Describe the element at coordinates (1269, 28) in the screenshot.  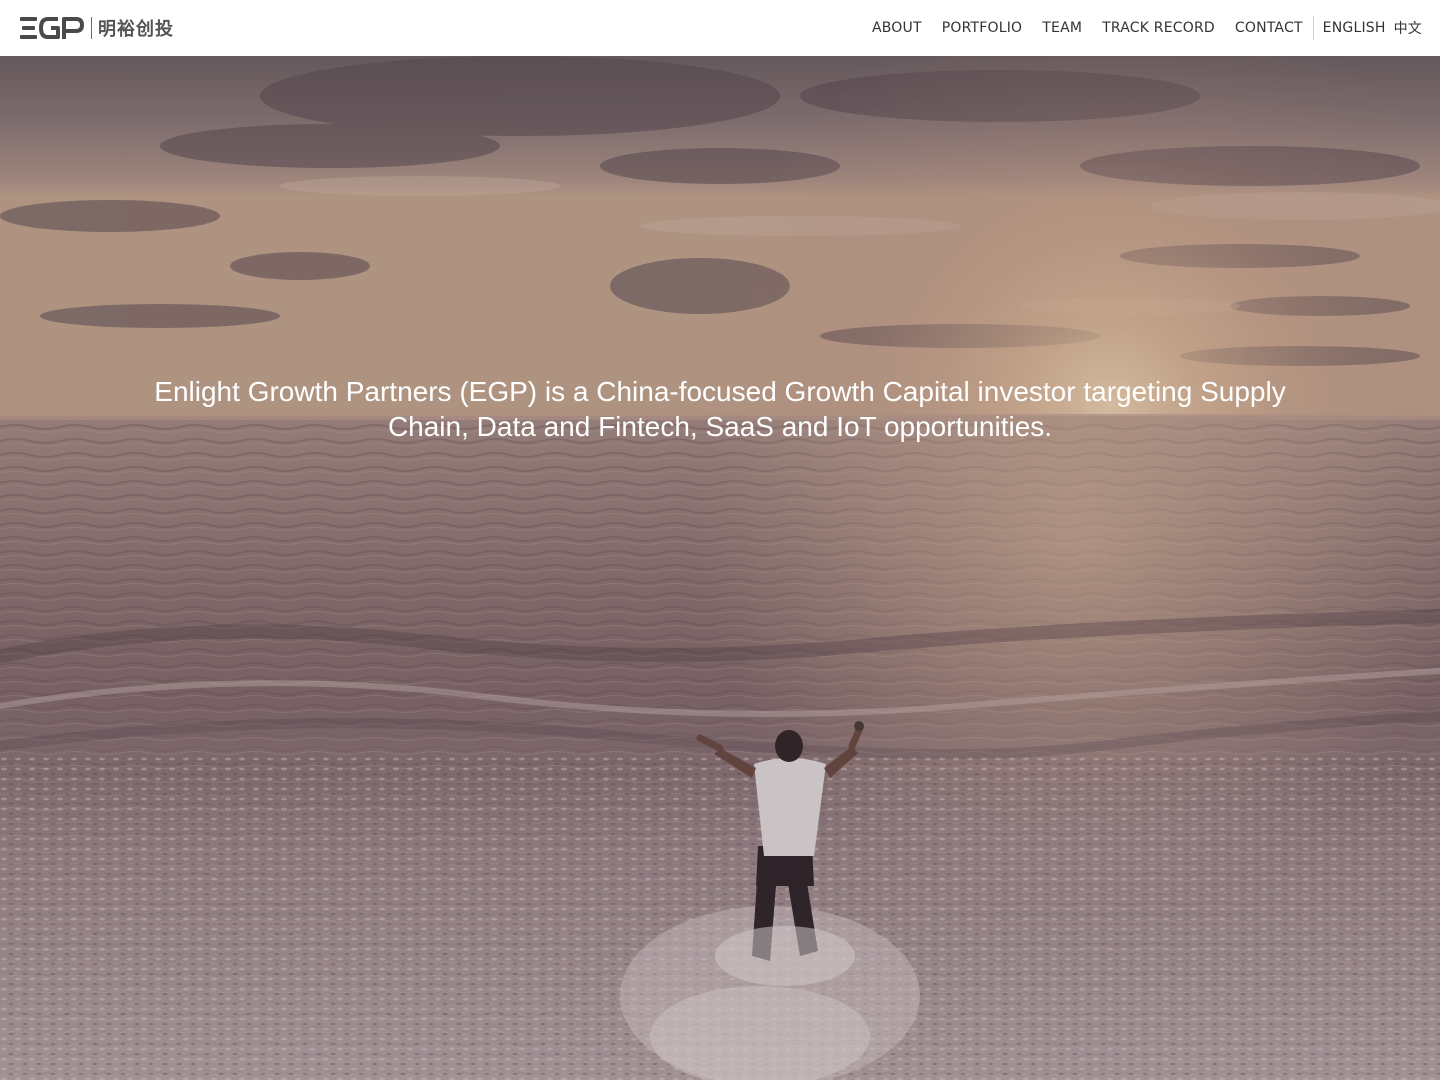
I see `nav-contact: CONTACT` at that location.